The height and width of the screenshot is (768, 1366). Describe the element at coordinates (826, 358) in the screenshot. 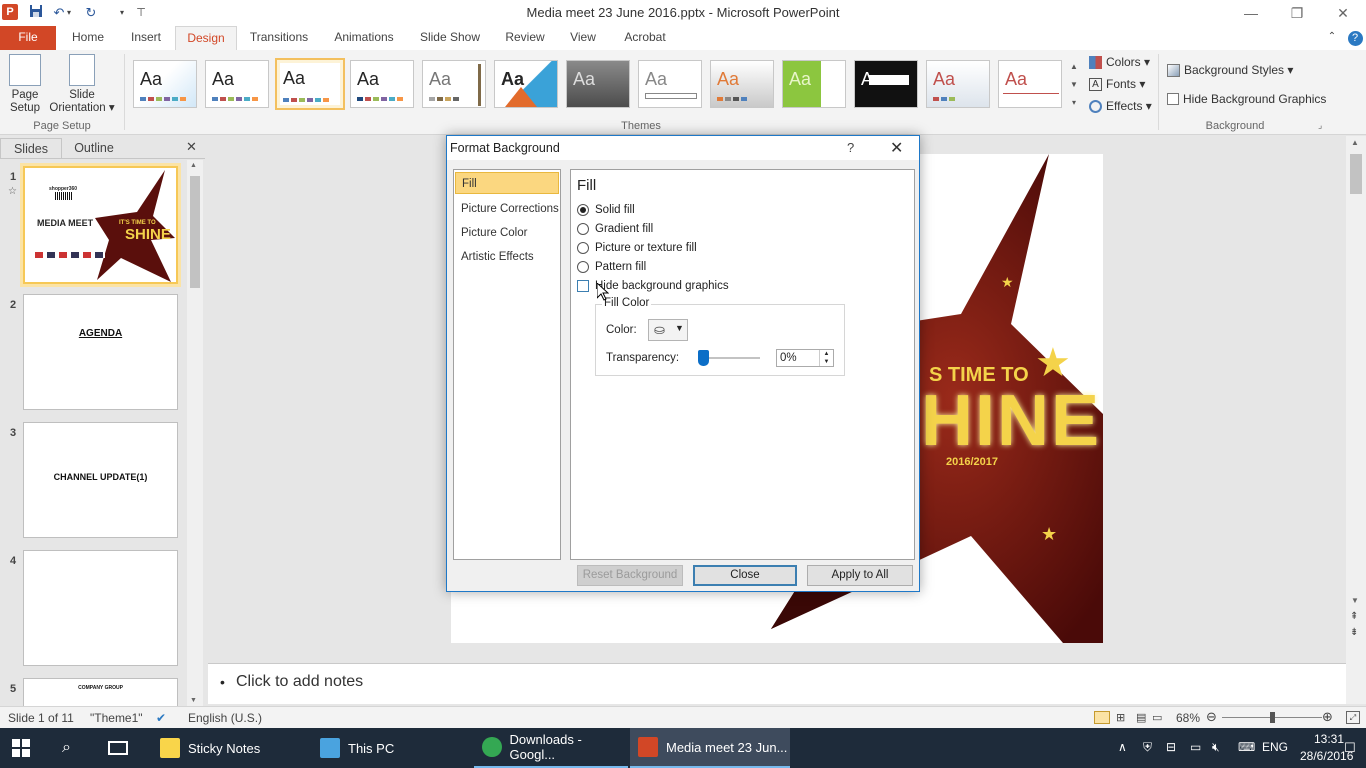

I see `spinner-icon: ▲ ▼` at that location.